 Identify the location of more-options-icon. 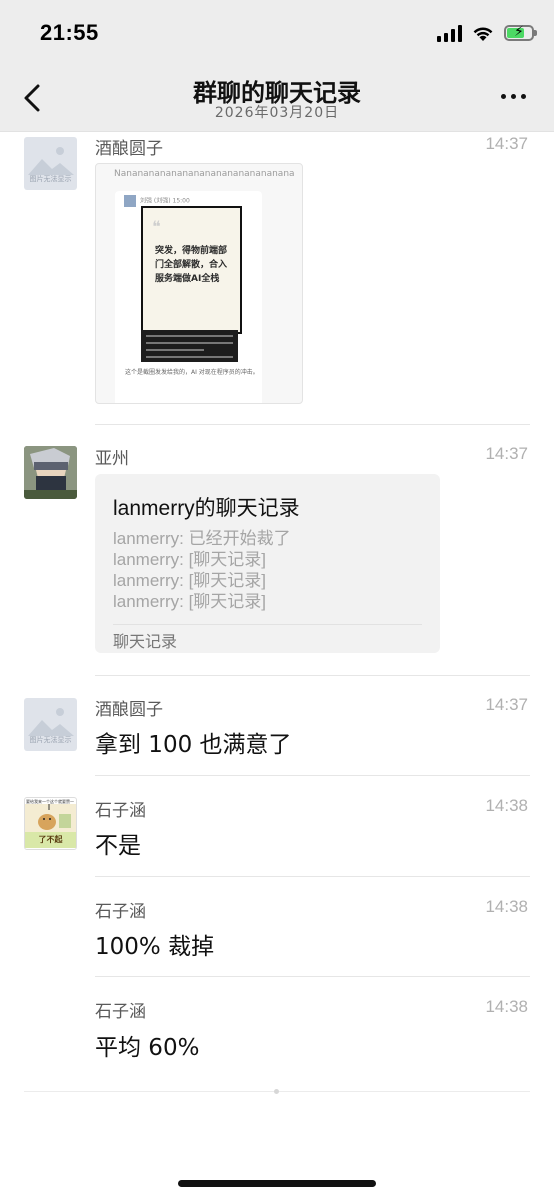
(513, 96).